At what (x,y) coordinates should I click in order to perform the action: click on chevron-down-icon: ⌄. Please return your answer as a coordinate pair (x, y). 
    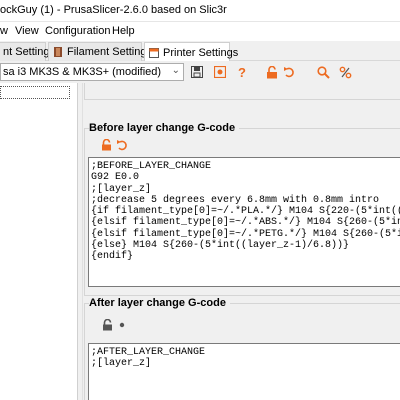
    Looking at the image, I should click on (175, 70).